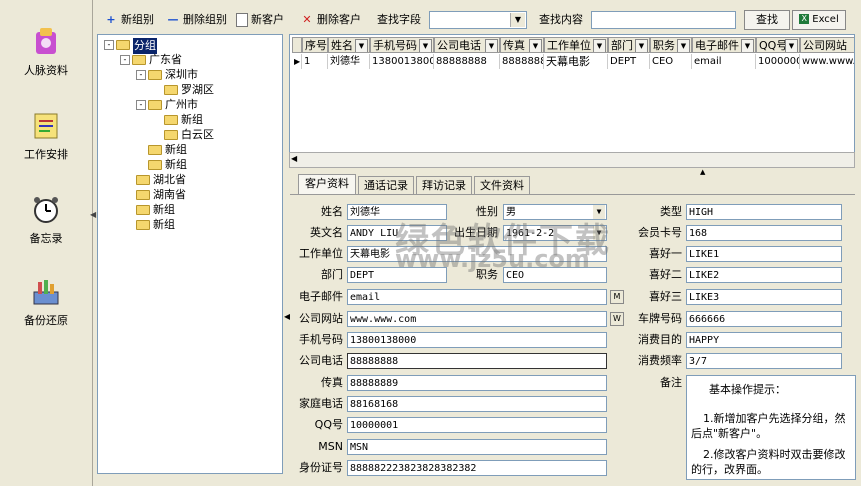 The height and width of the screenshot is (486, 861). What do you see at coordinates (522, 45) in the screenshot?
I see `column-header: 传真 ▼` at bounding box center [522, 45].